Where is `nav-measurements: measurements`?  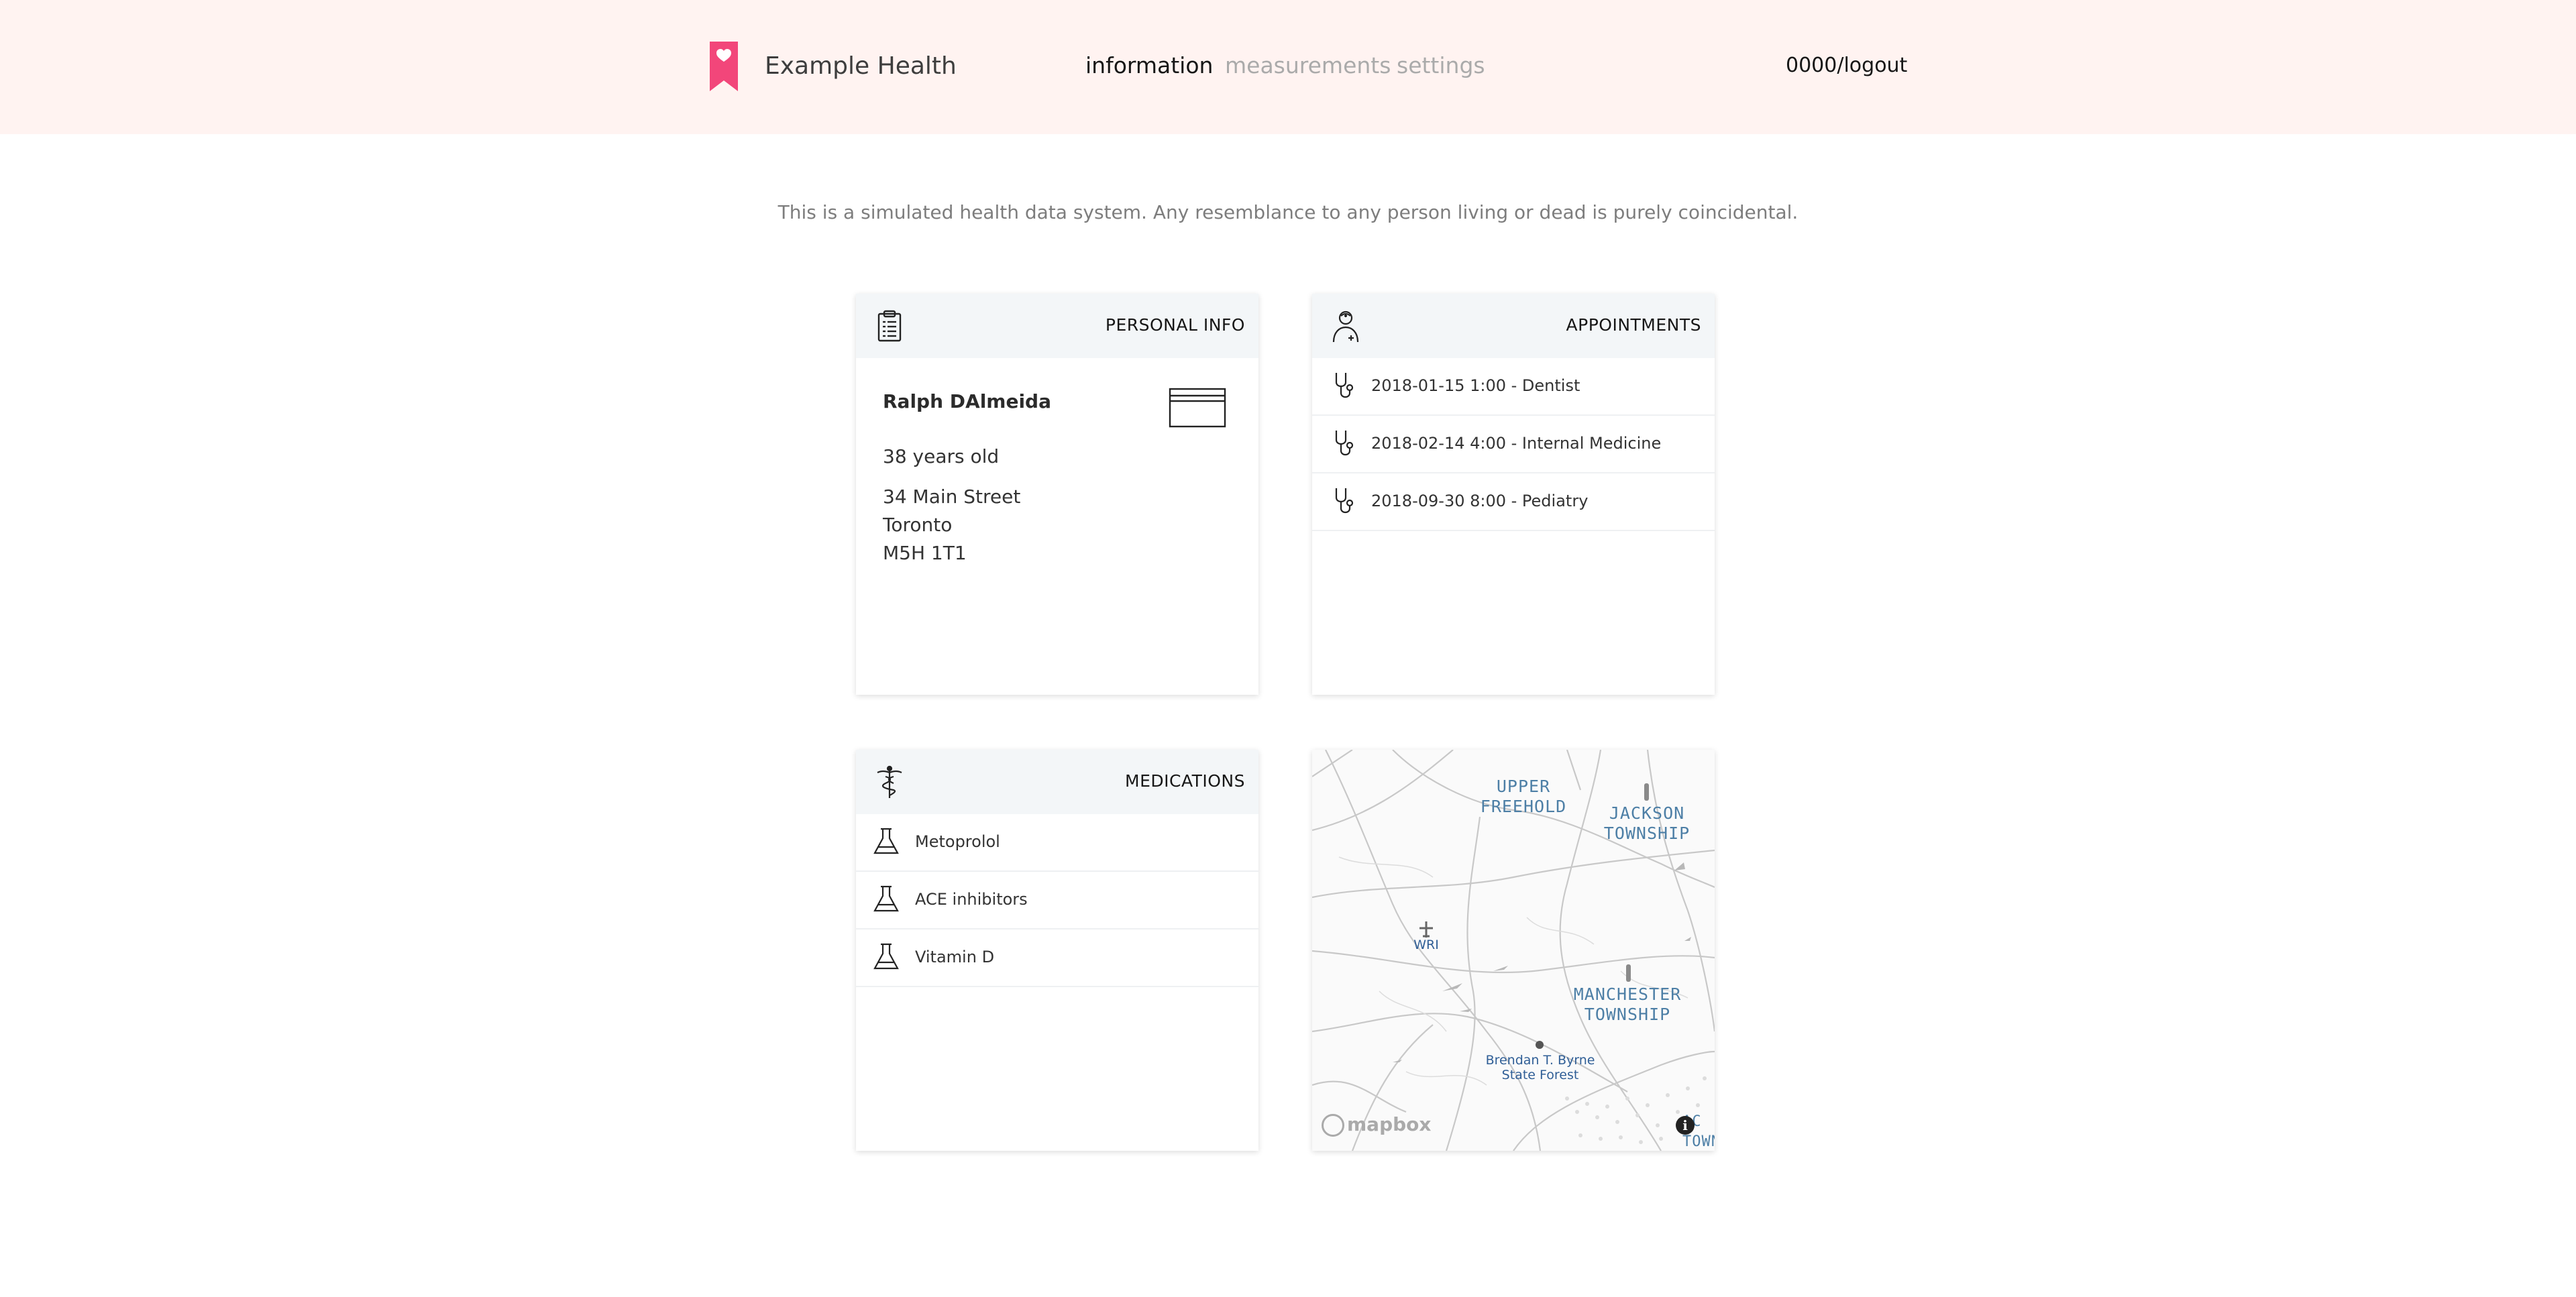
nav-measurements: measurements is located at coordinates (1308, 65).